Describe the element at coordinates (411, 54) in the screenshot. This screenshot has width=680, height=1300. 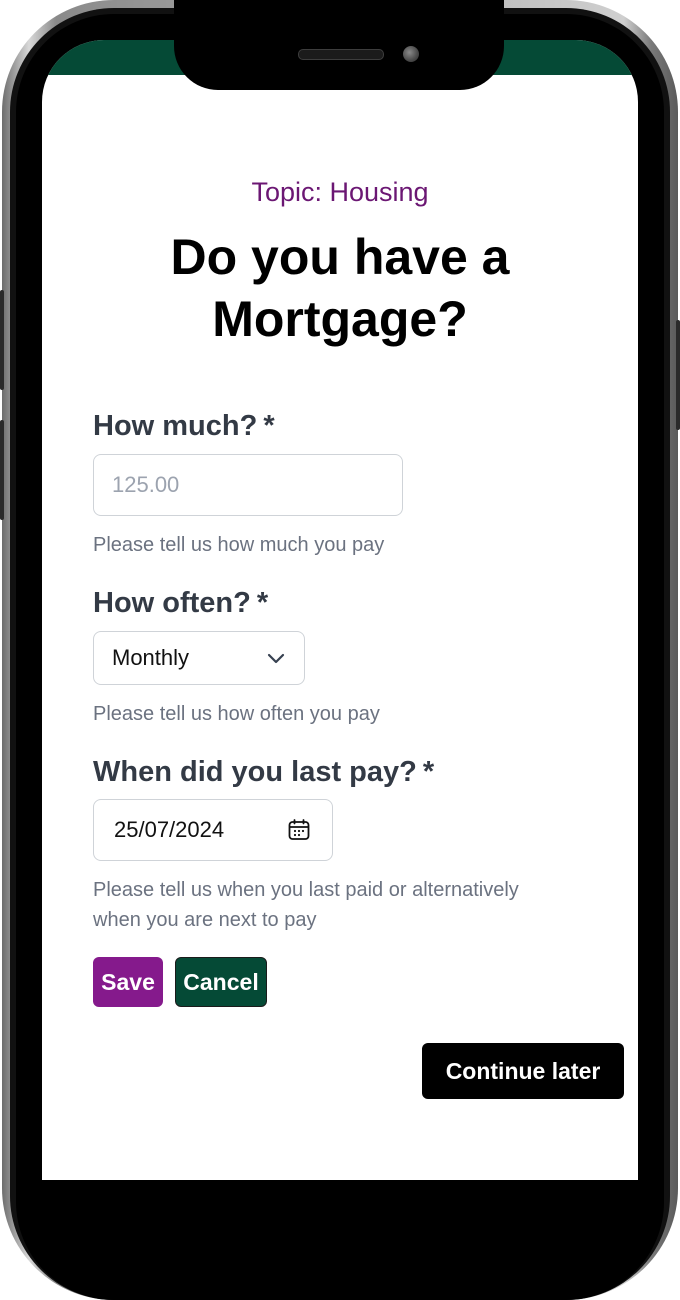
I see `front-camera` at that location.